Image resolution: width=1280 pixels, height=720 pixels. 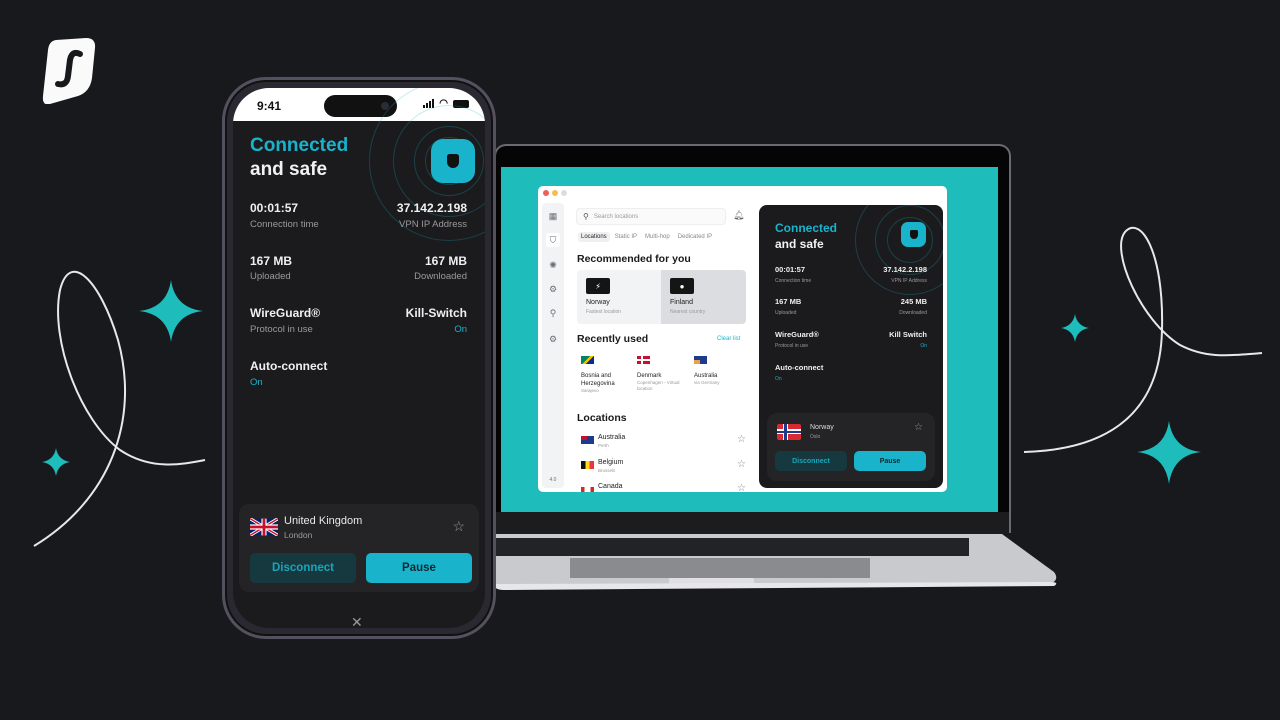 I want to click on tab-locations: Locations, so click(x=594, y=237).